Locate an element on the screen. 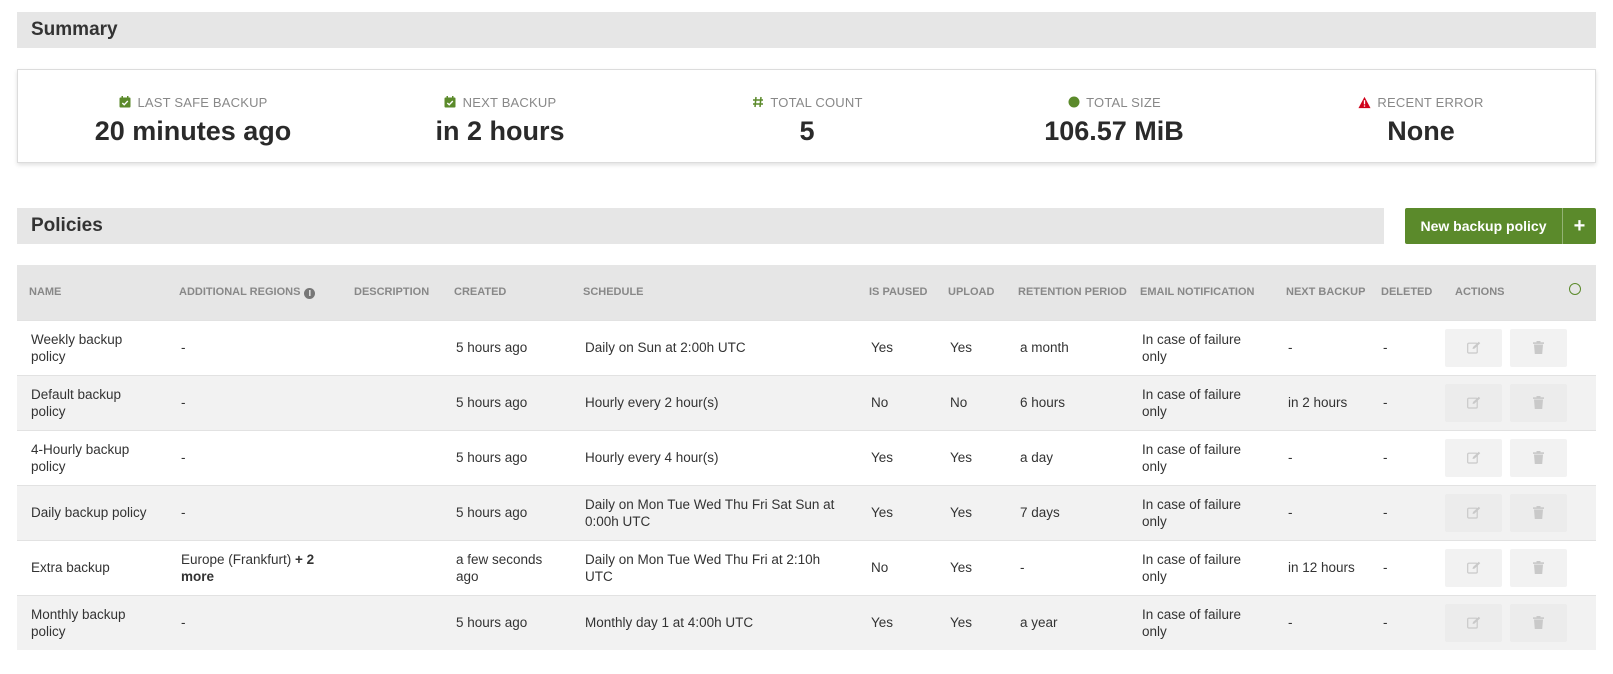 The image size is (1613, 674). col-deleted: DELETED is located at coordinates (1406, 292).